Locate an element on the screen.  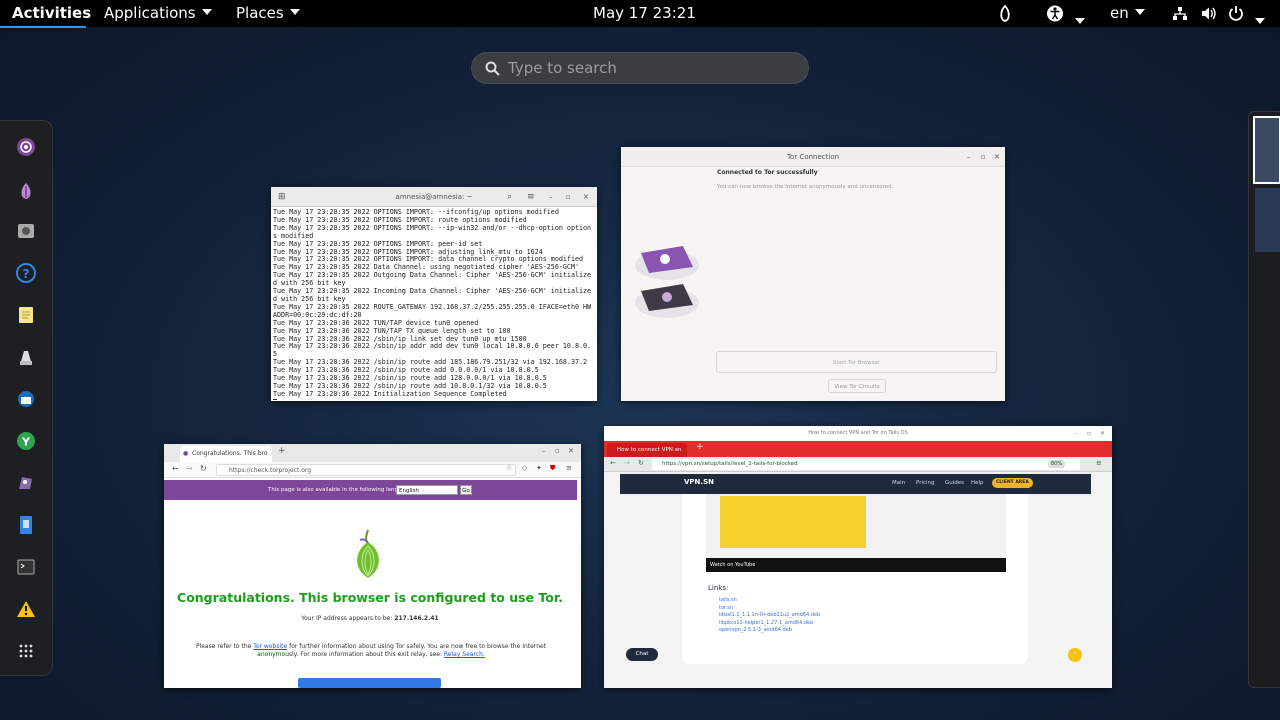
client-area-button: CLIENT AREA is located at coordinates (1012, 483).